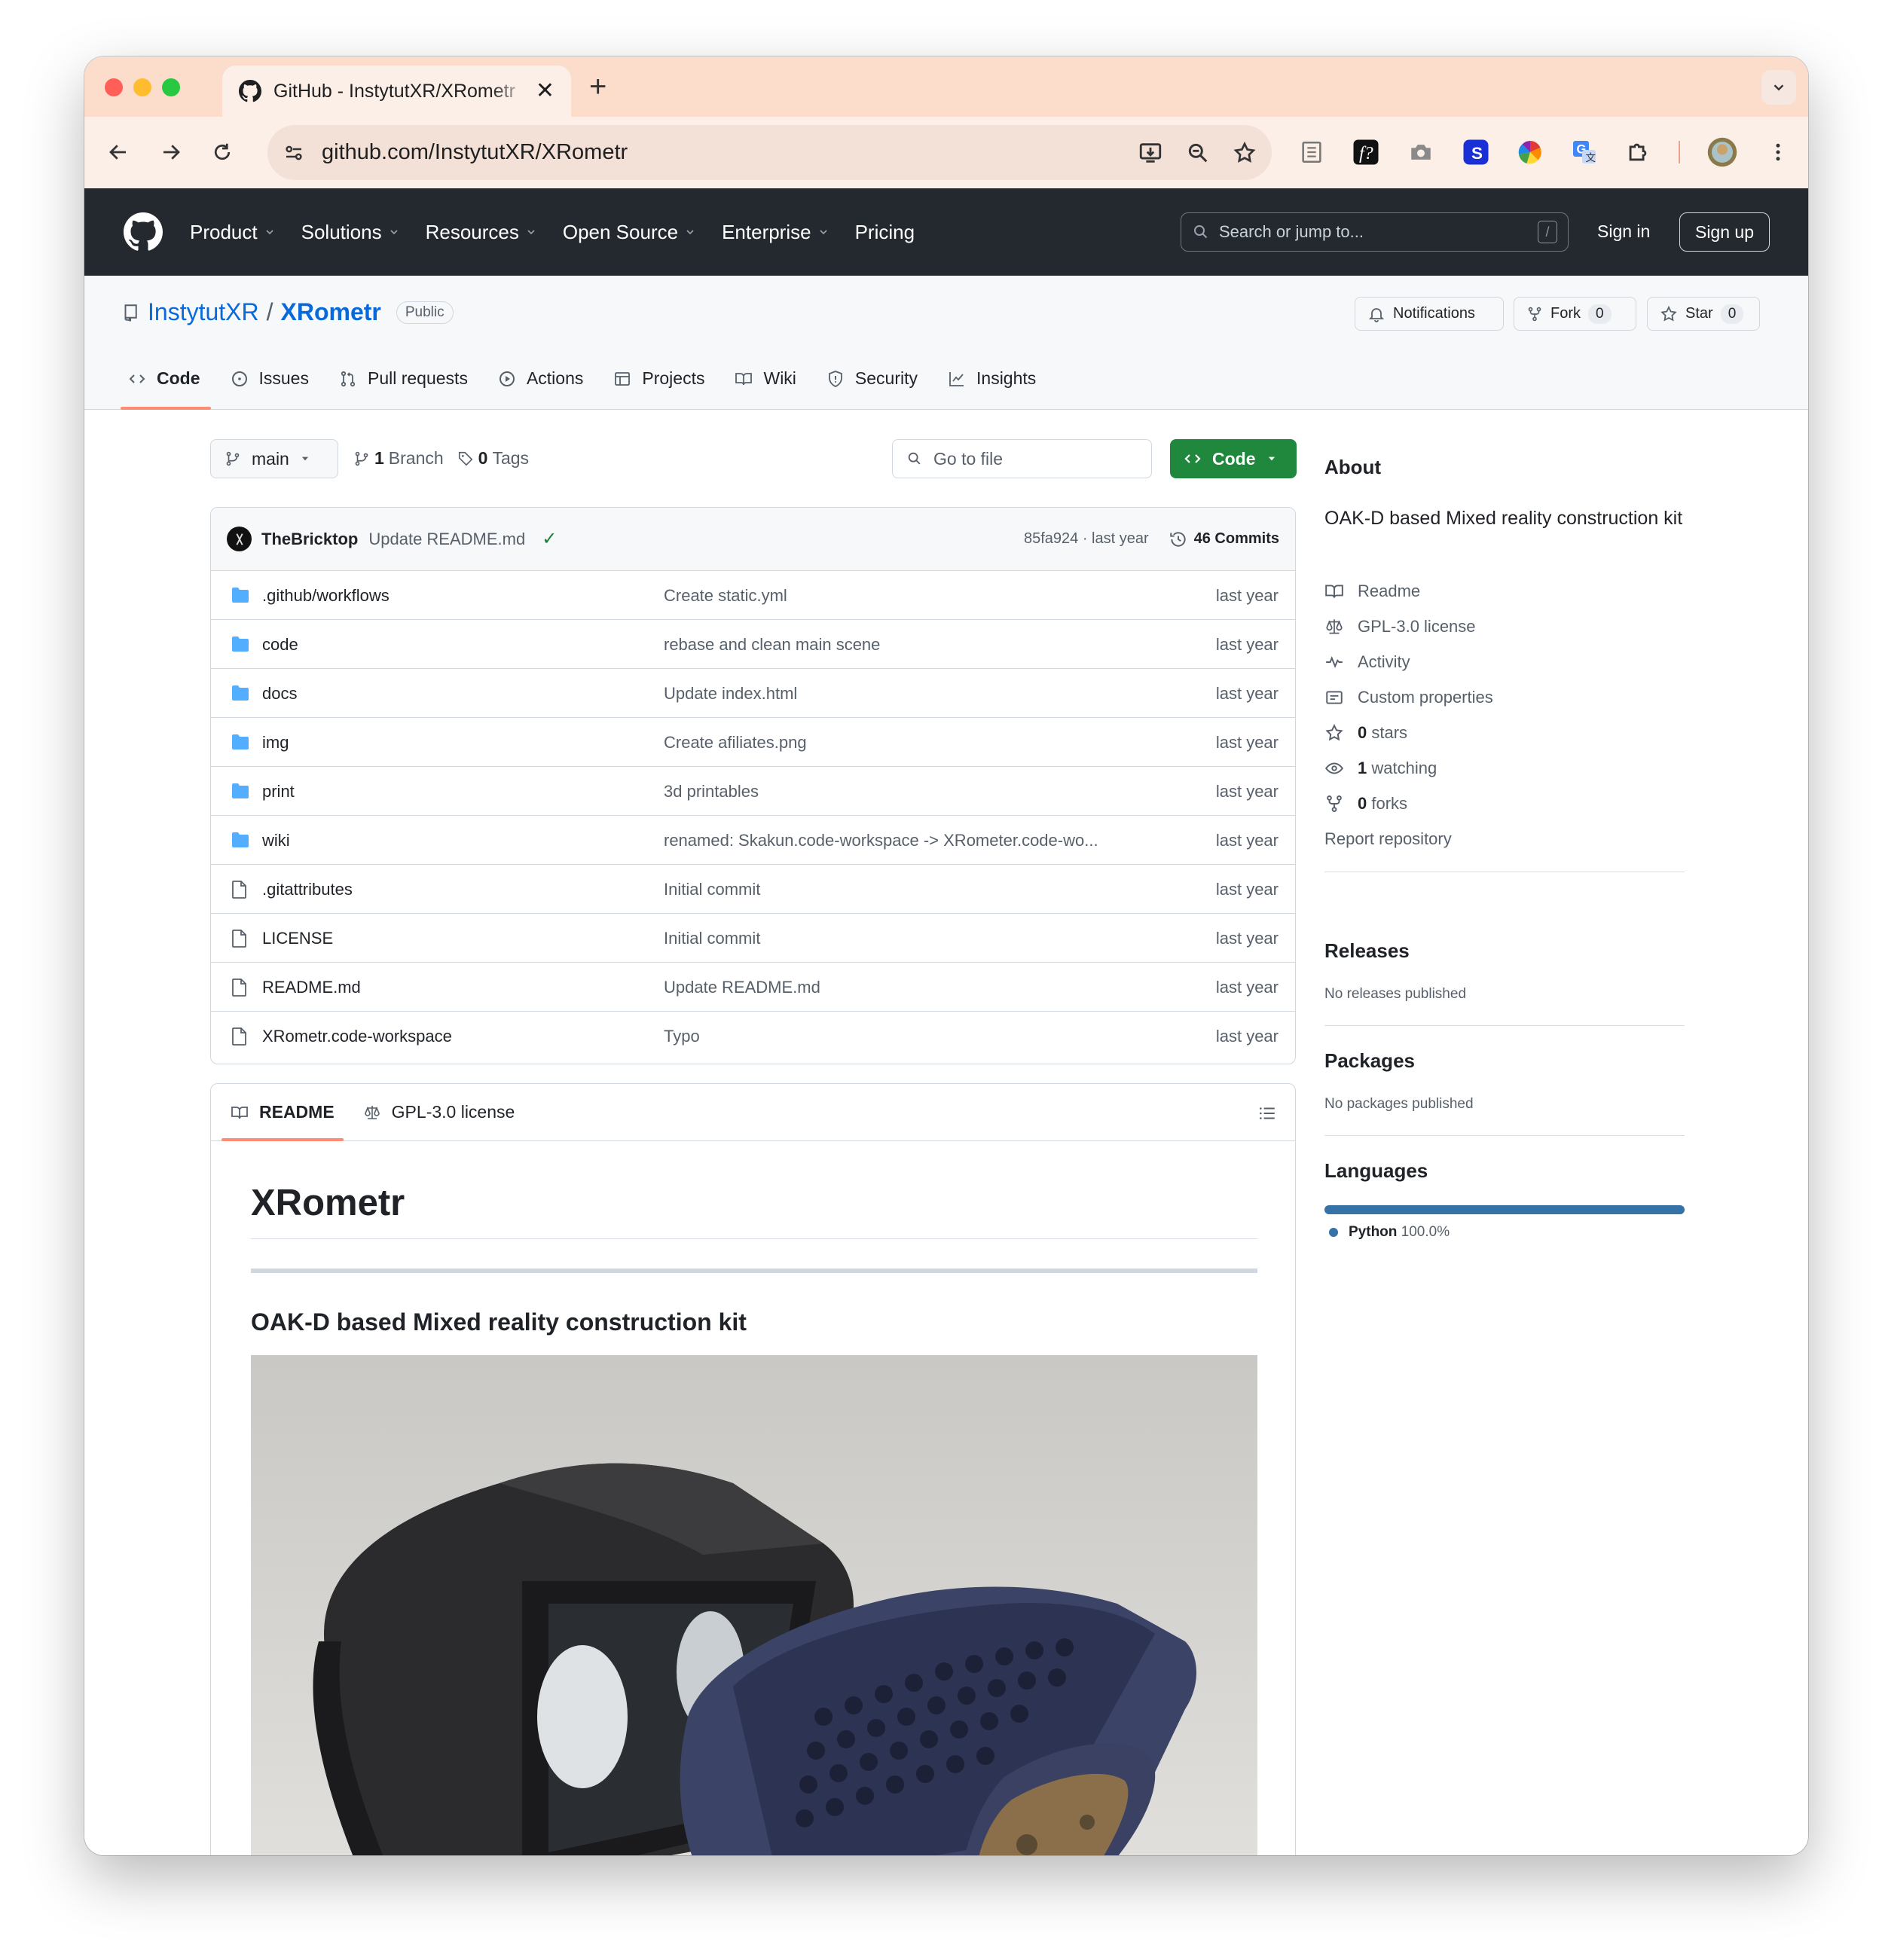 This screenshot has height=1960, width=1885. Describe the element at coordinates (1372, 591) in the screenshot. I see `readme-link: Readme` at that location.